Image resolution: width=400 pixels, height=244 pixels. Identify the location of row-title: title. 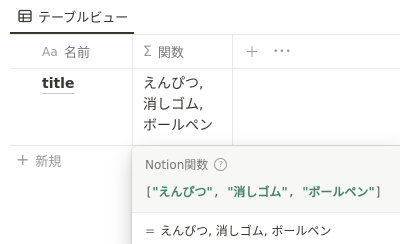
(58, 85).